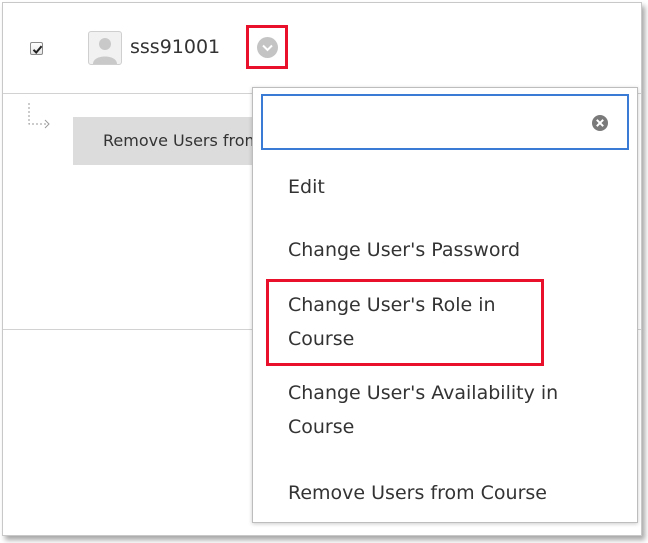 The width and height of the screenshot is (648, 543). I want to click on menu-item-change-role: Change User's Role in Course, so click(392, 322).